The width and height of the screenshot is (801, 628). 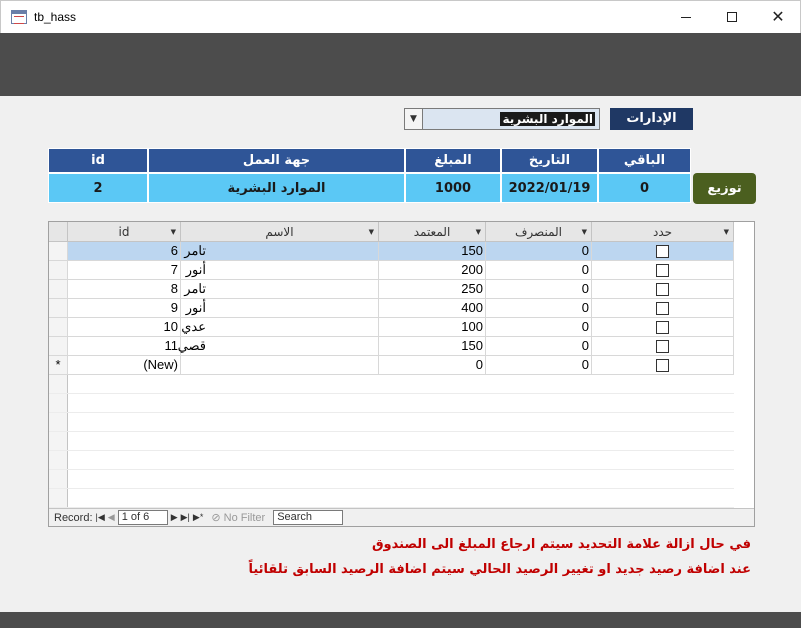 What do you see at coordinates (432, 232) in the screenshot?
I see `column-header-approved: المعتمد ▼` at bounding box center [432, 232].